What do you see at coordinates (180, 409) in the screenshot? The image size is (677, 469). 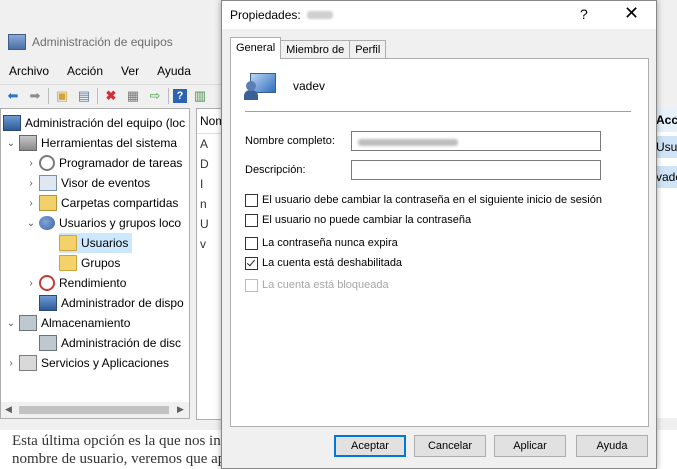 I see `scroll-right-icon: ▶` at bounding box center [180, 409].